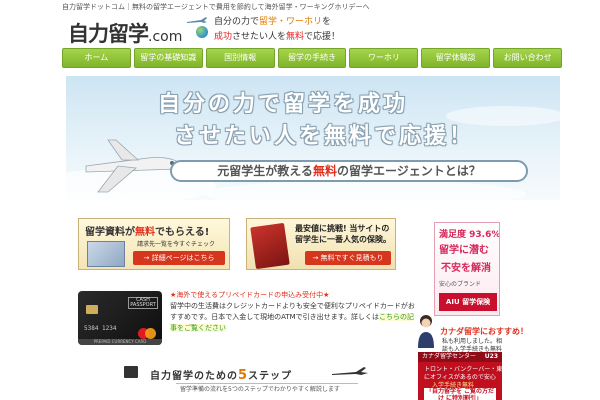 The image size is (600, 400). I want to click on nav-item-workingholiday: ワーホリ, so click(384, 58).